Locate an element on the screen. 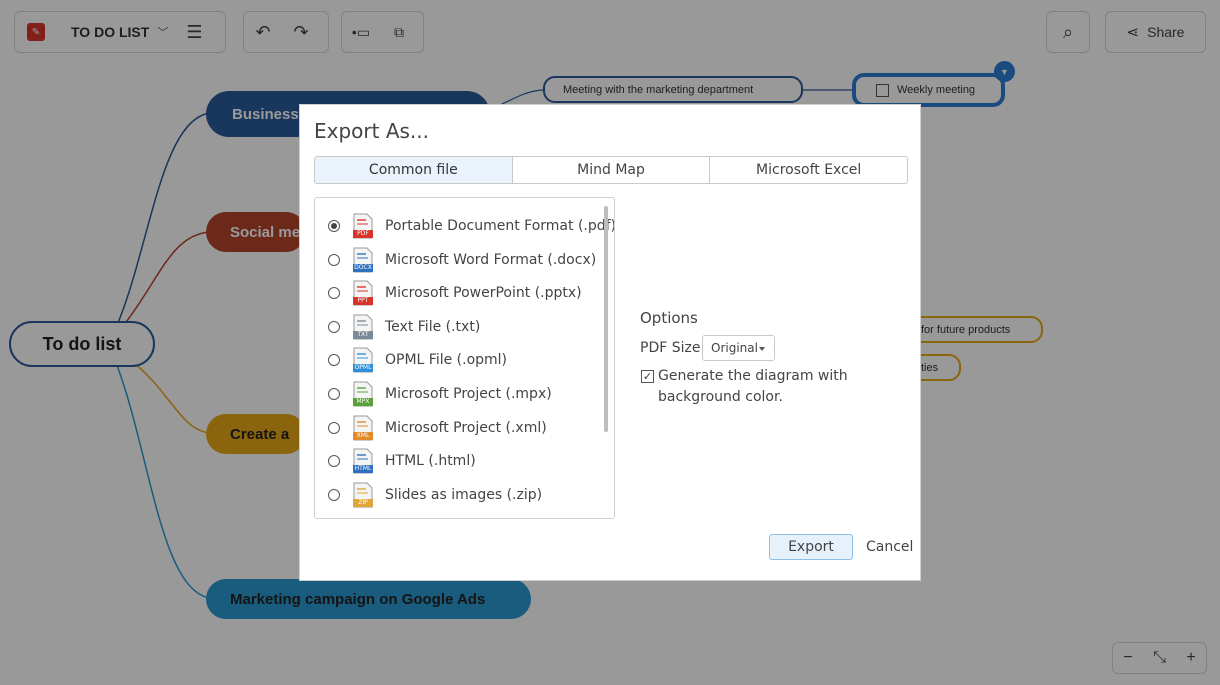 Image resolution: width=1220 pixels, height=685 pixels. txt-file-icon: TXT is located at coordinates (363, 327).